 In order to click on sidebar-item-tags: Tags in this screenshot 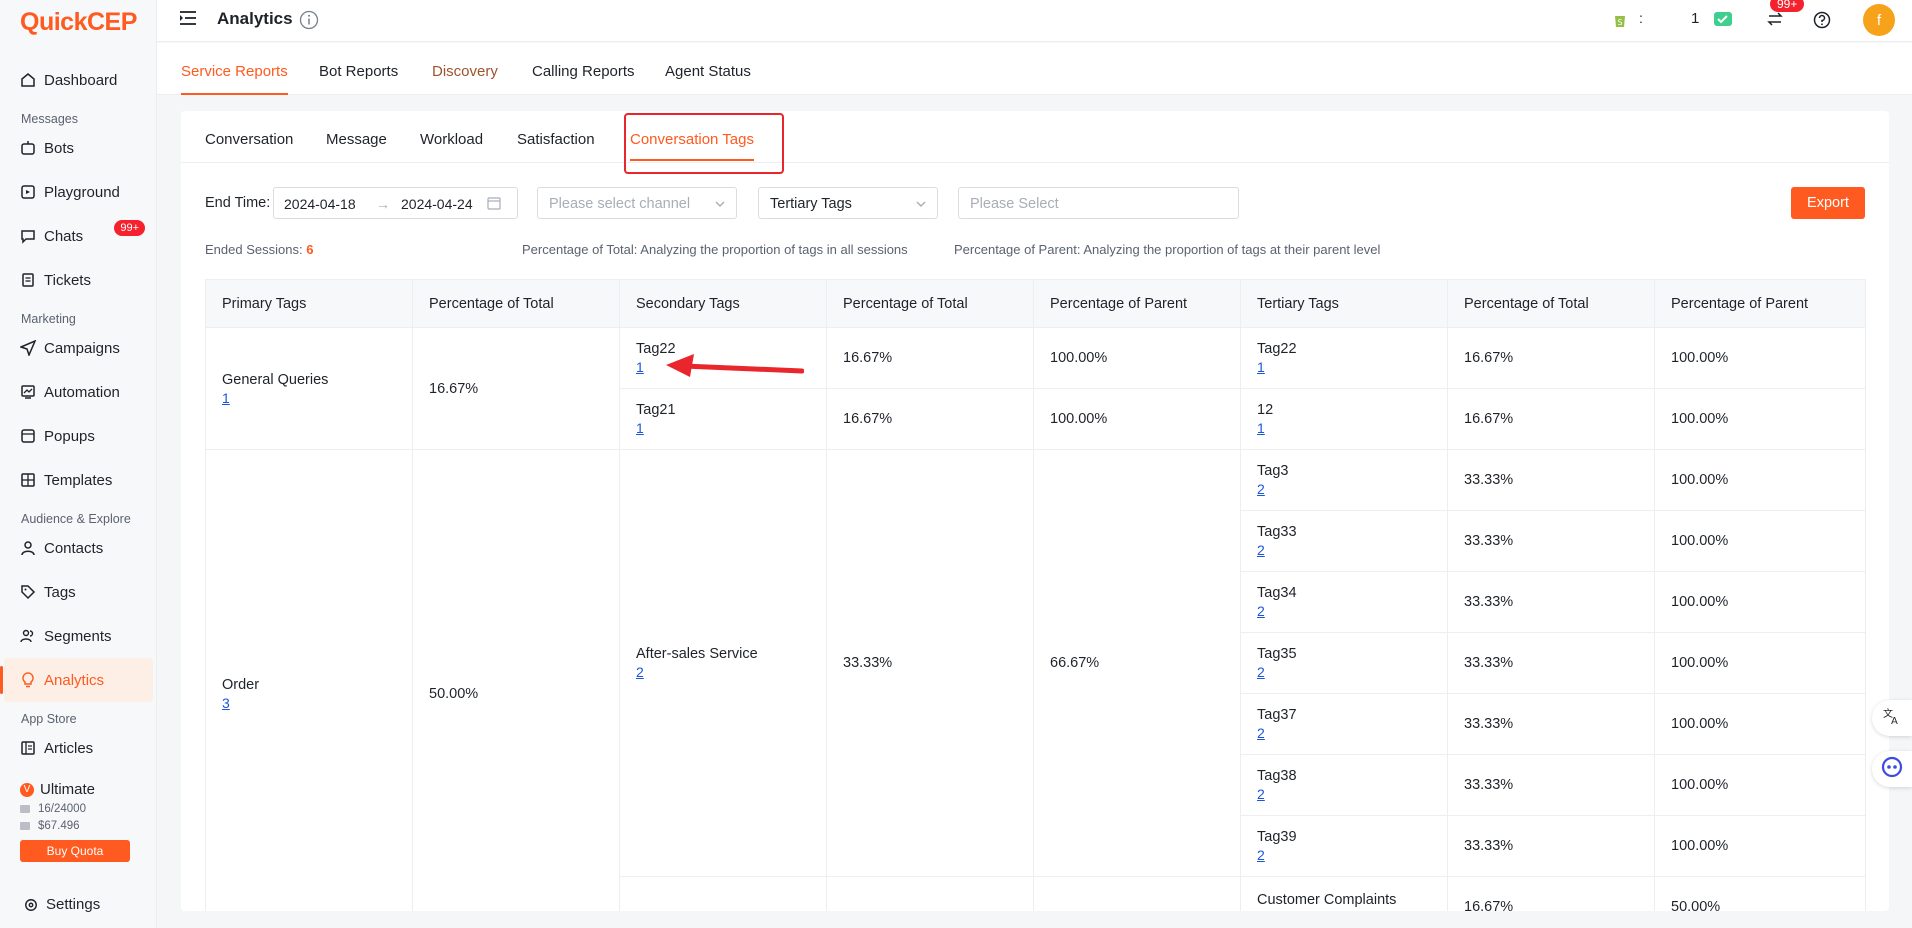, I will do `click(78, 592)`.